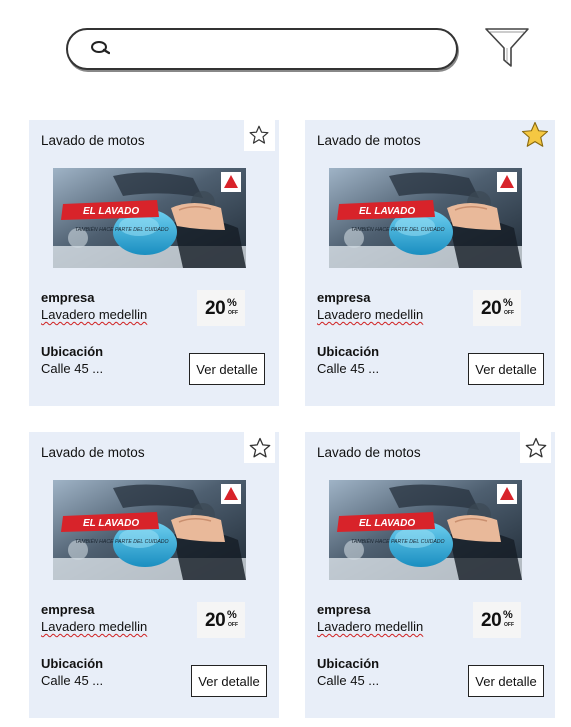 The image size is (571, 727). Describe the element at coordinates (282, 50) in the screenshot. I see `search-input` at that location.